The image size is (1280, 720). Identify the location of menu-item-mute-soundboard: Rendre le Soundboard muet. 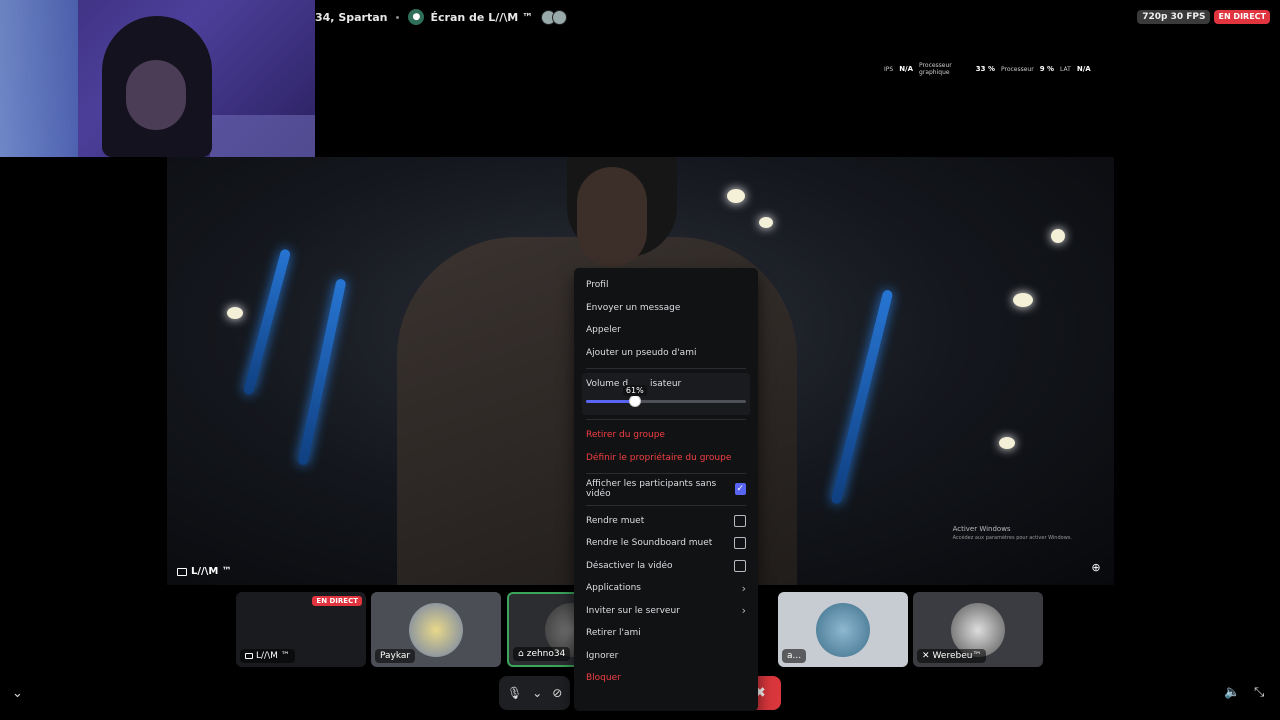
(666, 543).